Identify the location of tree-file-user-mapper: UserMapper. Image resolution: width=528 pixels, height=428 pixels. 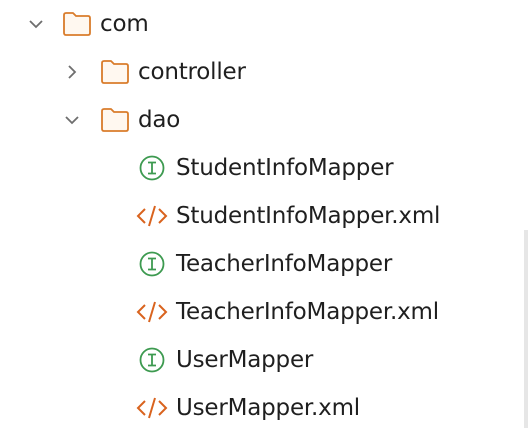
(260, 360).